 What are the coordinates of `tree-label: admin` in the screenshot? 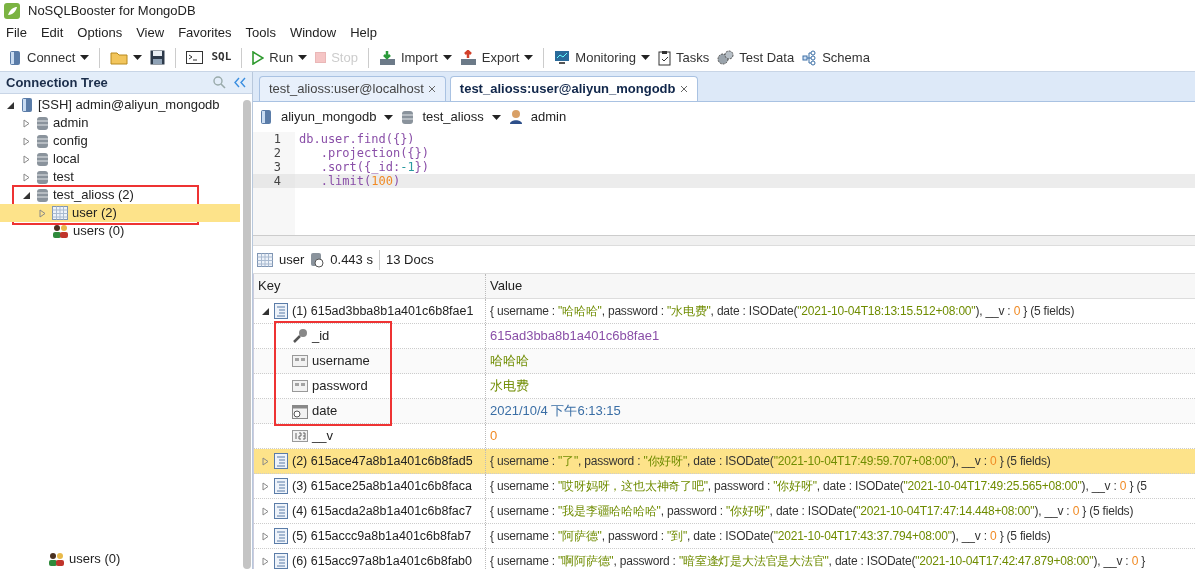 It's located at (71, 123).